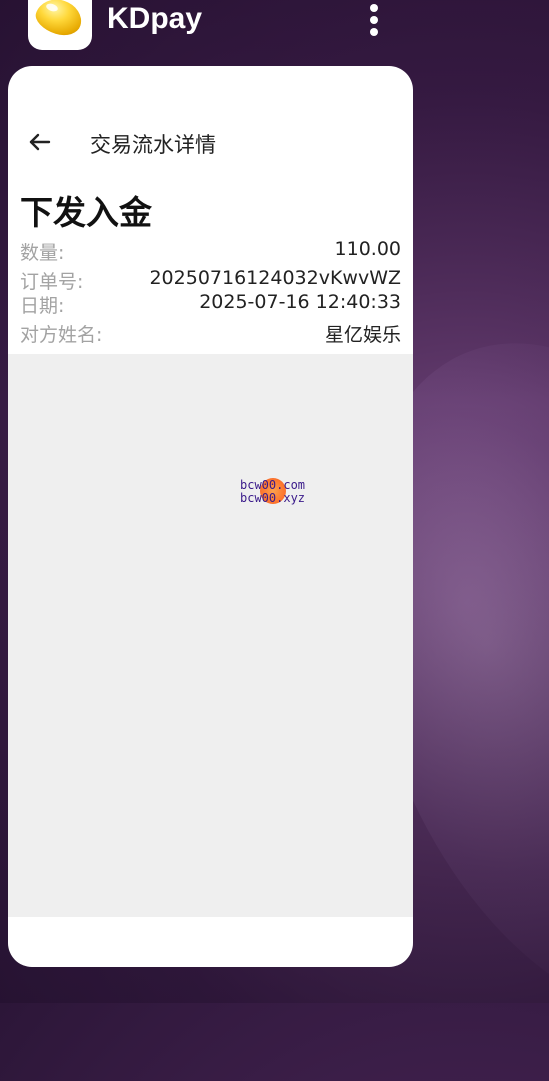 This screenshot has width=549, height=1081. I want to click on watermark-line: bcw00.com, so click(273, 485).